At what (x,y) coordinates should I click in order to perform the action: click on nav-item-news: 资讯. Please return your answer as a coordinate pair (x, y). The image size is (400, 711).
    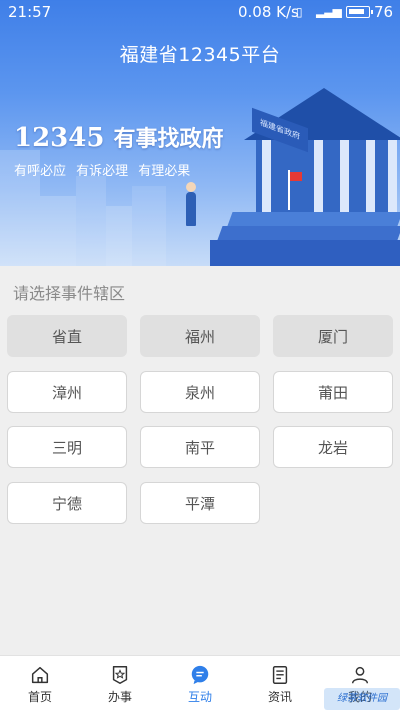
    Looking at the image, I should click on (280, 683).